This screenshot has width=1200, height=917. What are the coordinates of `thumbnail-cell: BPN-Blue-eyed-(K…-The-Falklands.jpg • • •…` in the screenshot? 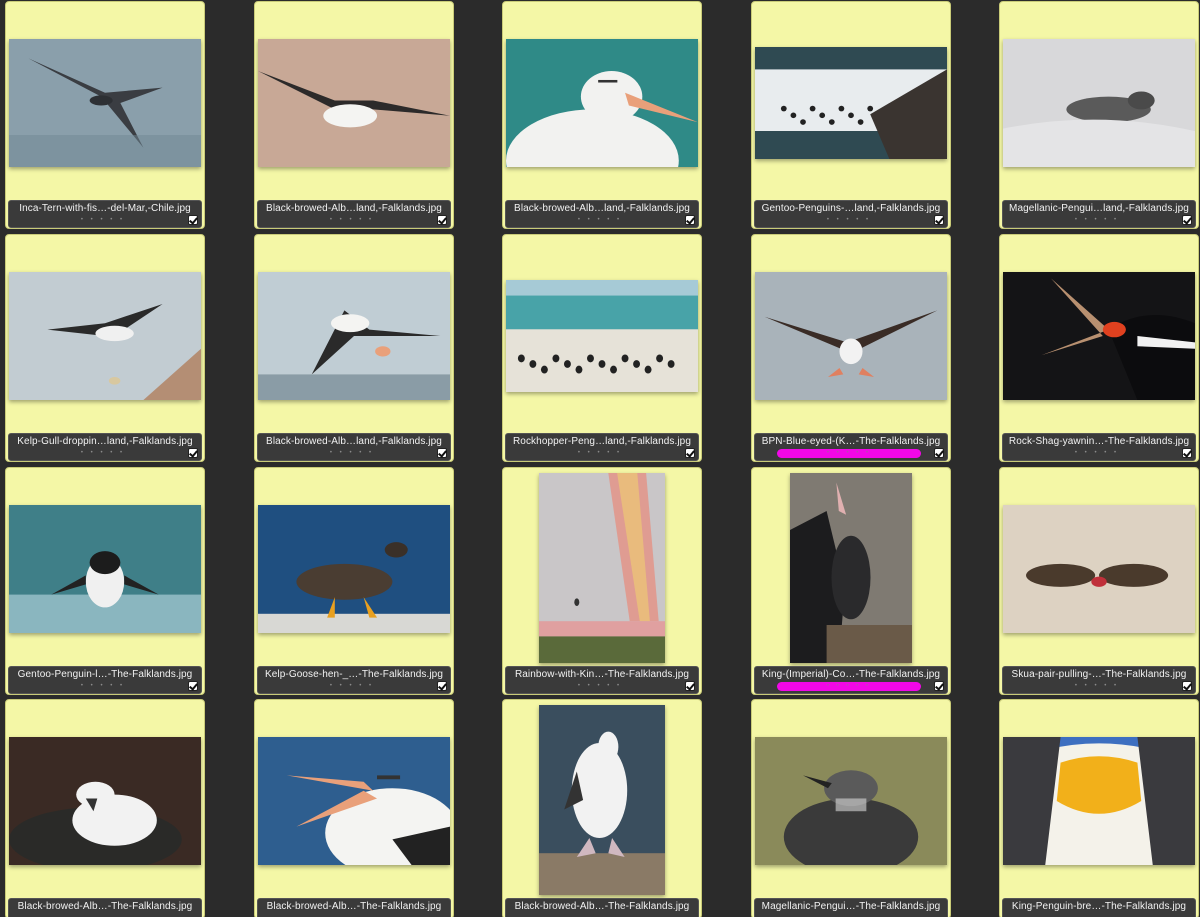 It's located at (851, 348).